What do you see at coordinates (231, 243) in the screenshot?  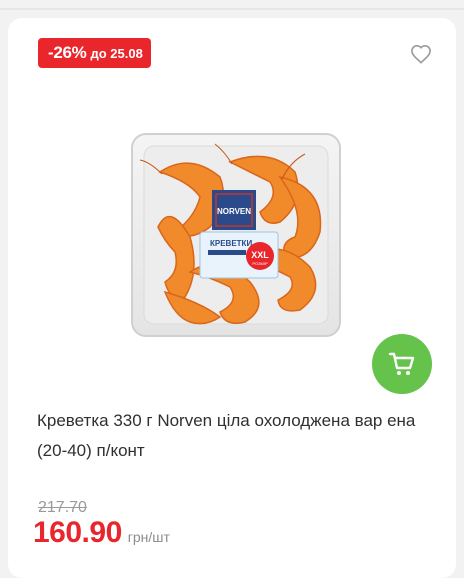 I see `package-name: КРЕВЕТКИ` at bounding box center [231, 243].